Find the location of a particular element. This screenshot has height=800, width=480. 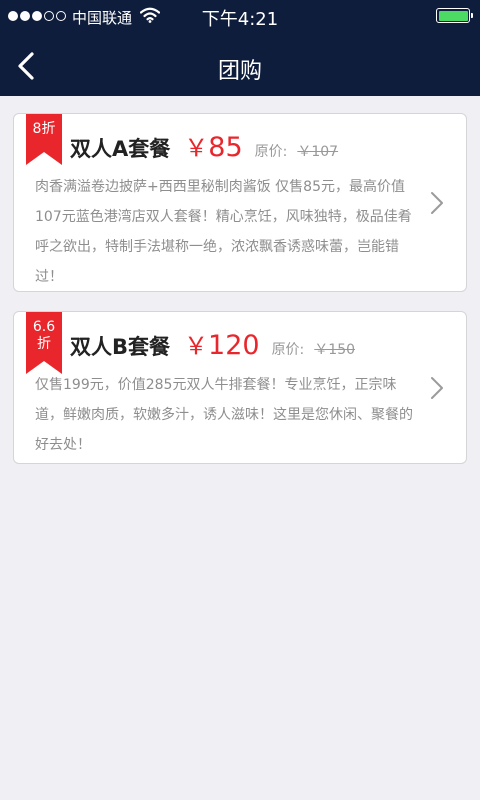

price-value: 120 is located at coordinates (234, 345).